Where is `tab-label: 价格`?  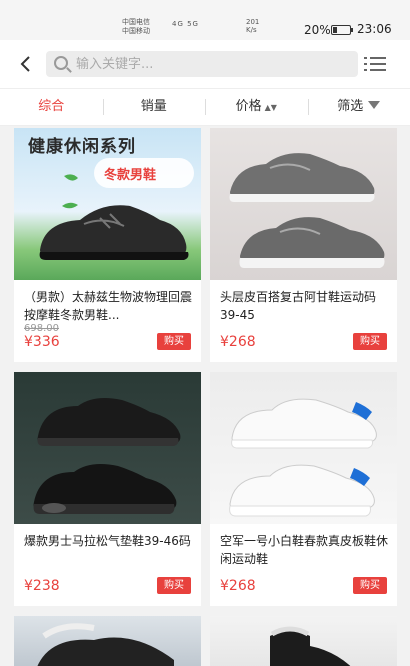 tab-label: 价格 is located at coordinates (248, 106).